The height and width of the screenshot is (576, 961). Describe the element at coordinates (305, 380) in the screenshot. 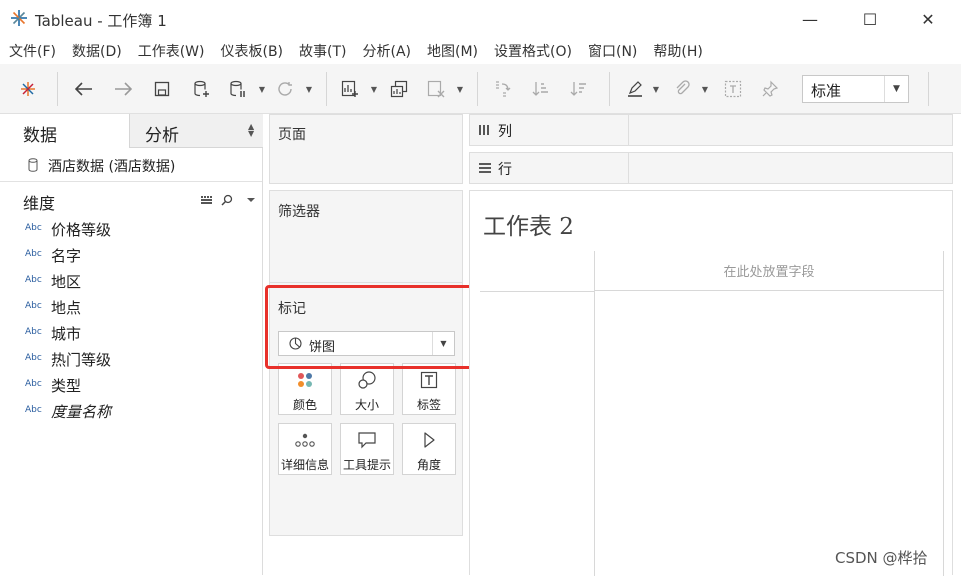

I see `color-dots-icon` at that location.